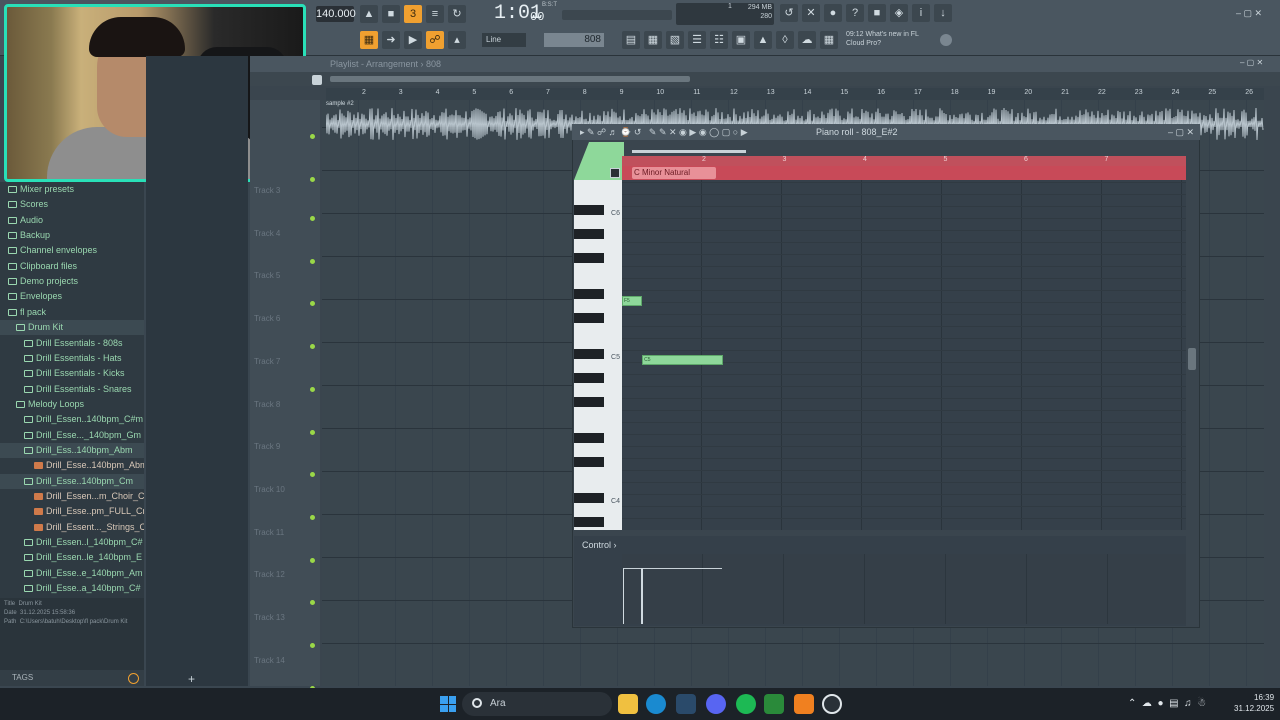 This screenshot has height=720, width=1280. I want to click on download-icon: ↓, so click(943, 13).